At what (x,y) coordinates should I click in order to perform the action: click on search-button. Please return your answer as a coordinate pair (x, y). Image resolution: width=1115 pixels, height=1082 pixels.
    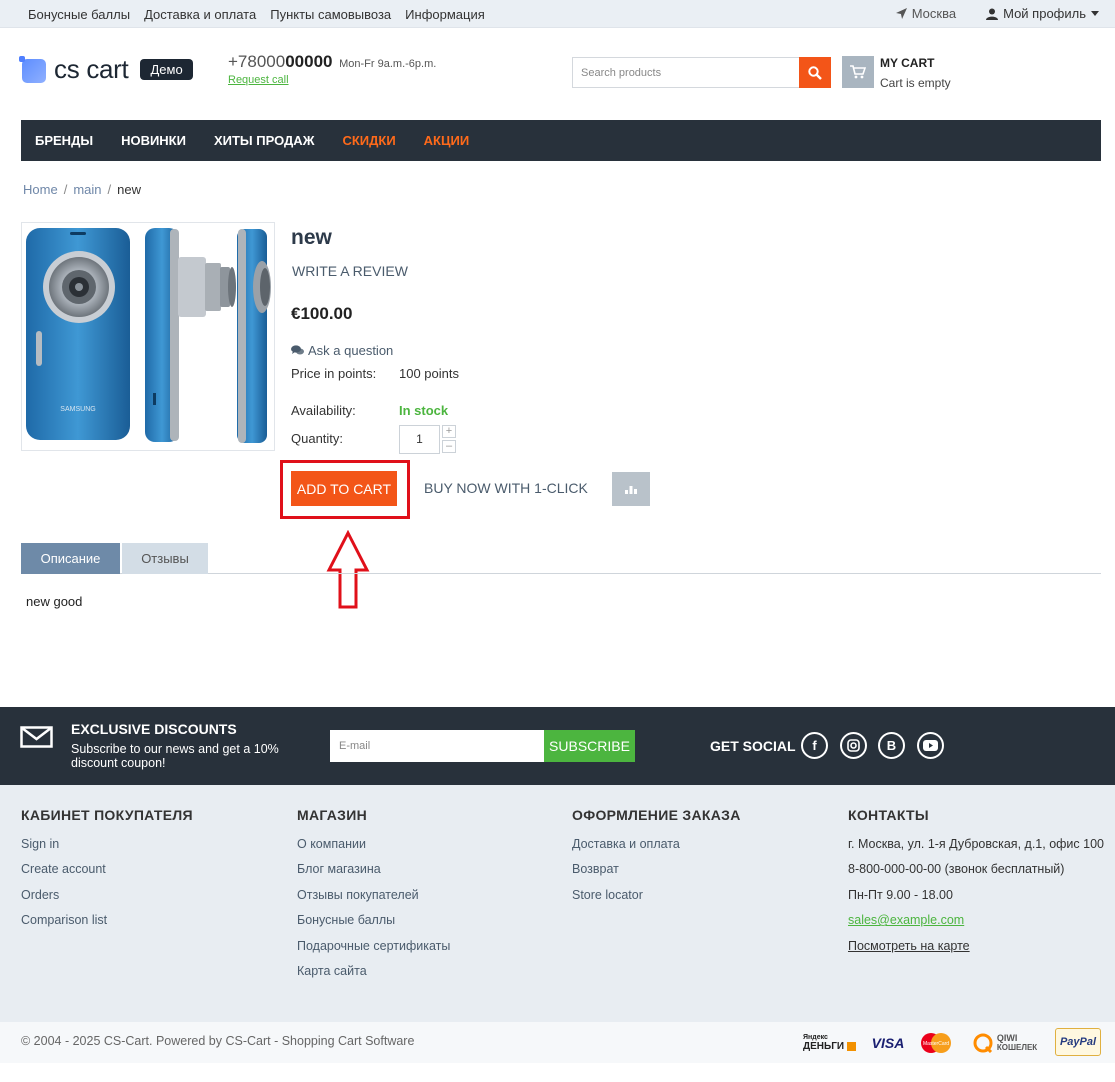
    Looking at the image, I should click on (815, 72).